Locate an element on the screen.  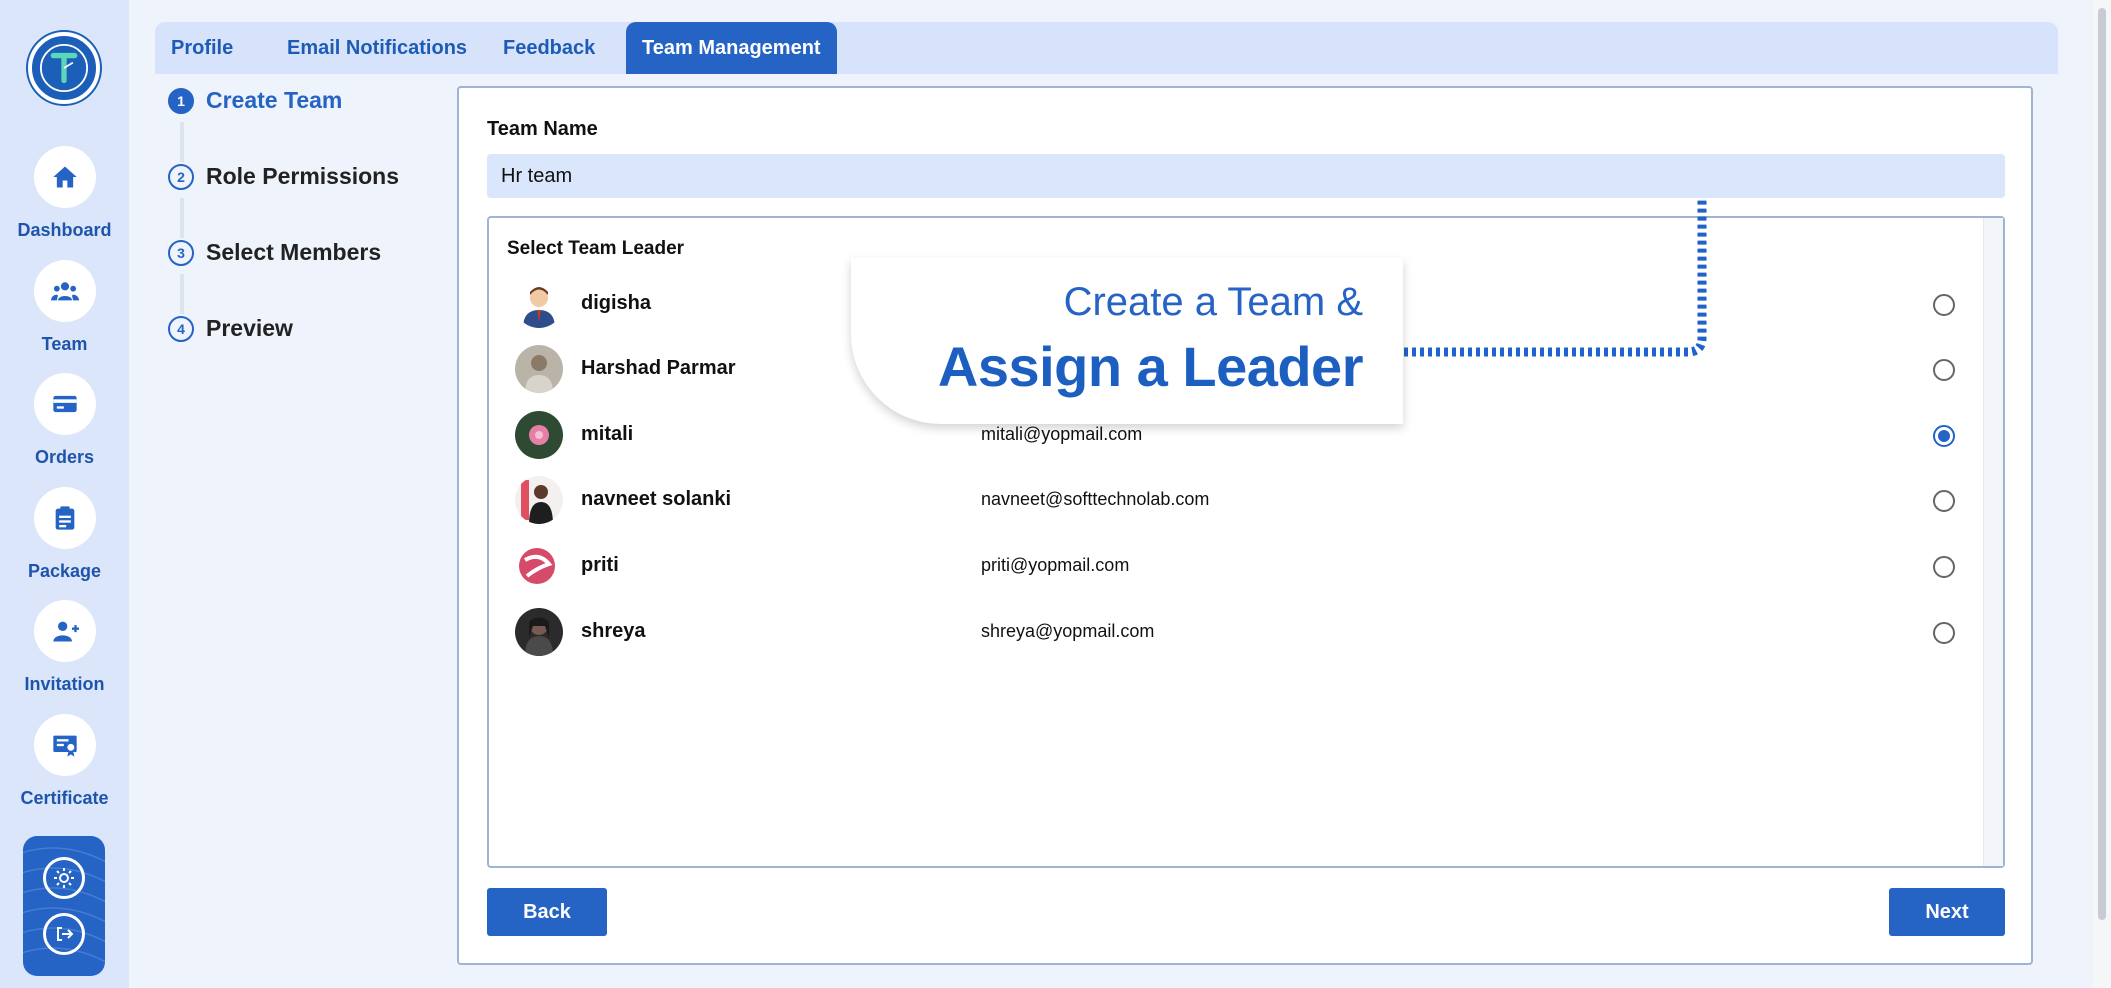
step-label: Create Team is located at coordinates (274, 100).